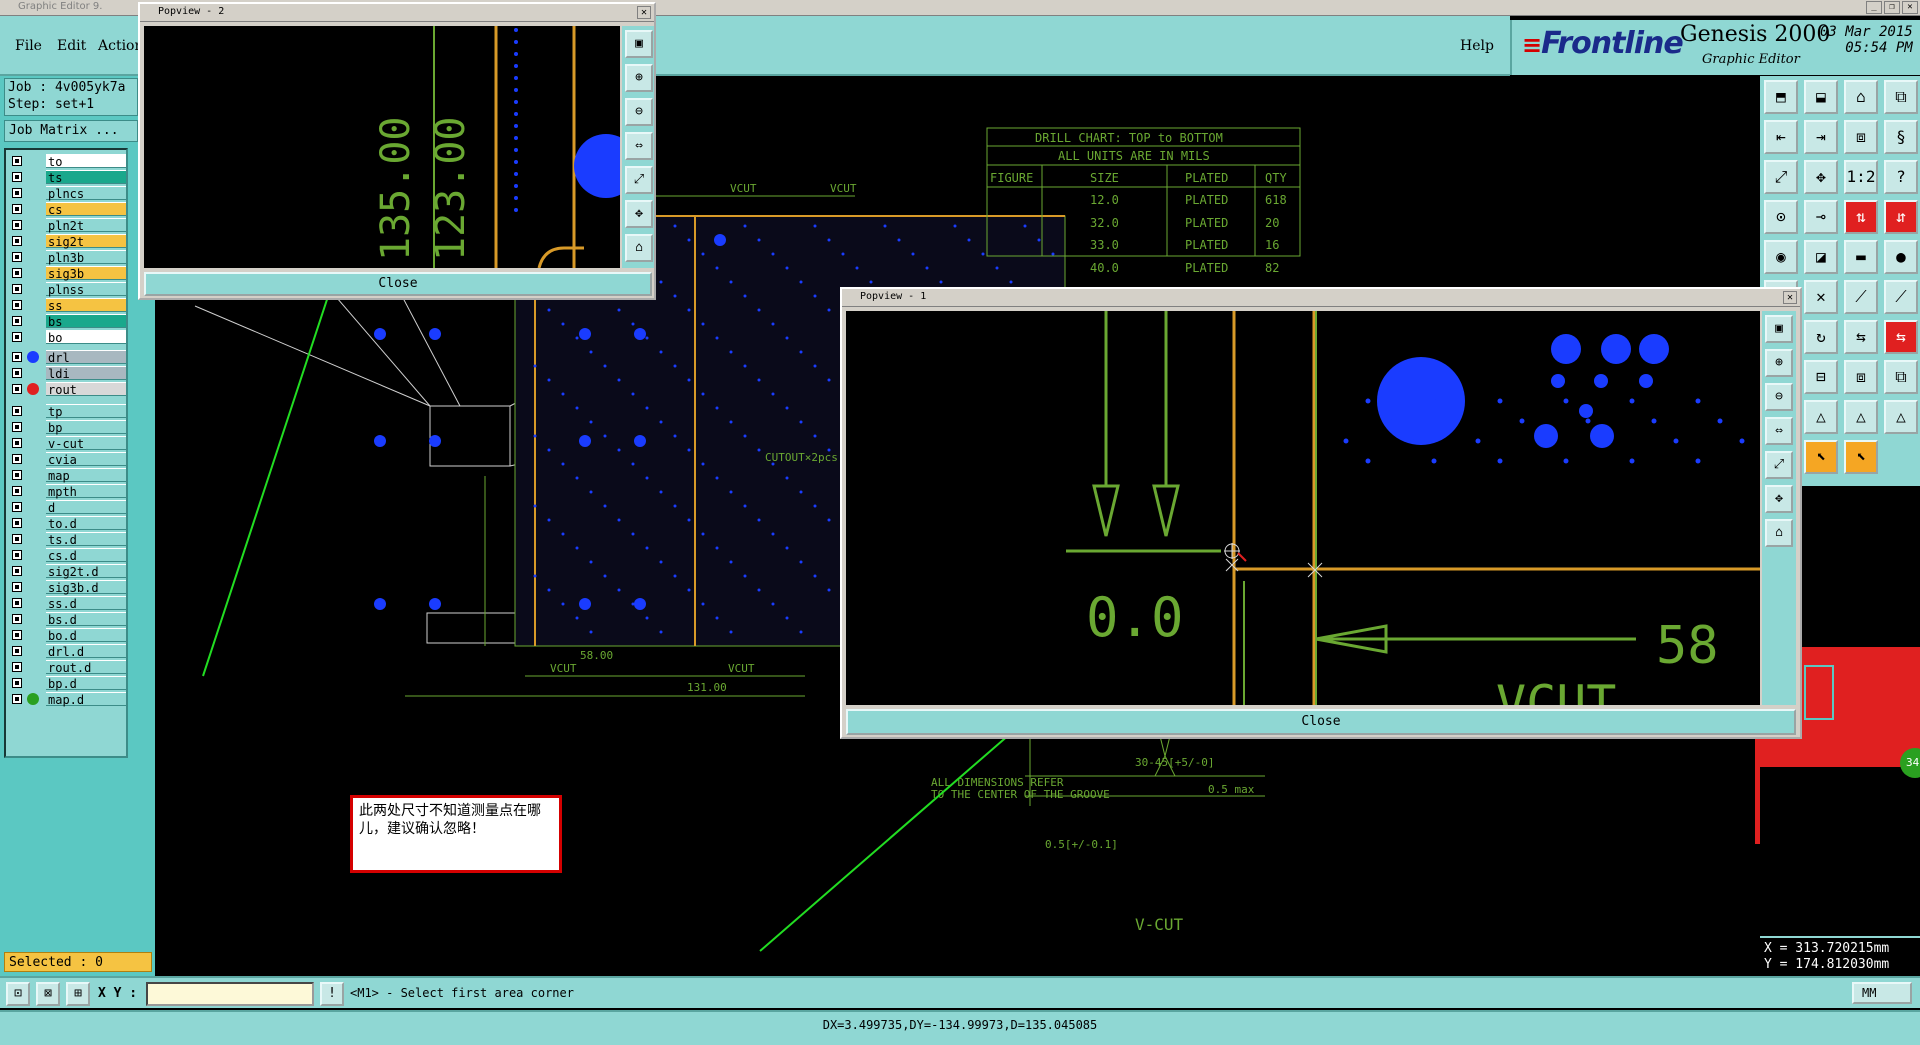  I want to click on popview-2-close-icon: ✕, so click(644, 12).